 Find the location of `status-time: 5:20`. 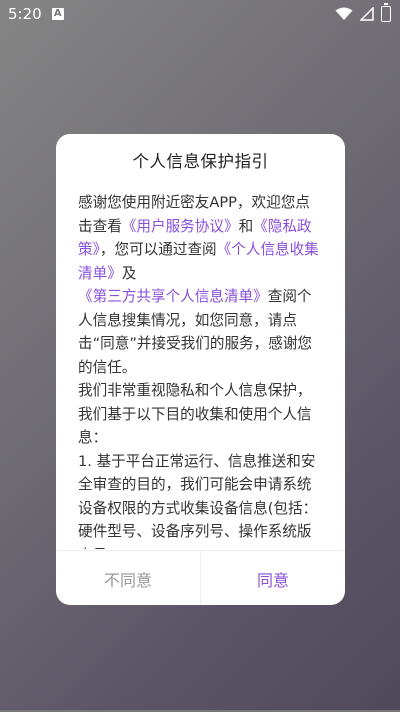

status-time: 5:20 is located at coordinates (25, 14).